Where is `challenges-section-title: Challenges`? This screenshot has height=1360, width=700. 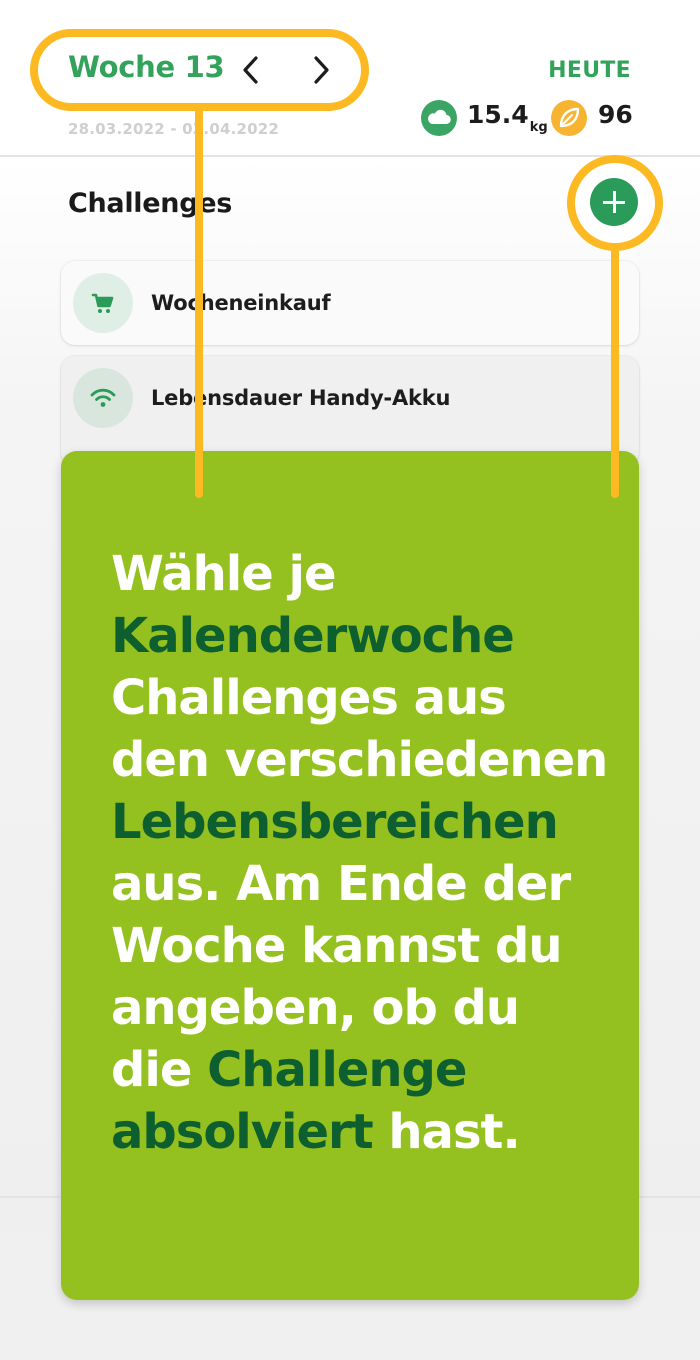
challenges-section-title: Challenges is located at coordinates (150, 203).